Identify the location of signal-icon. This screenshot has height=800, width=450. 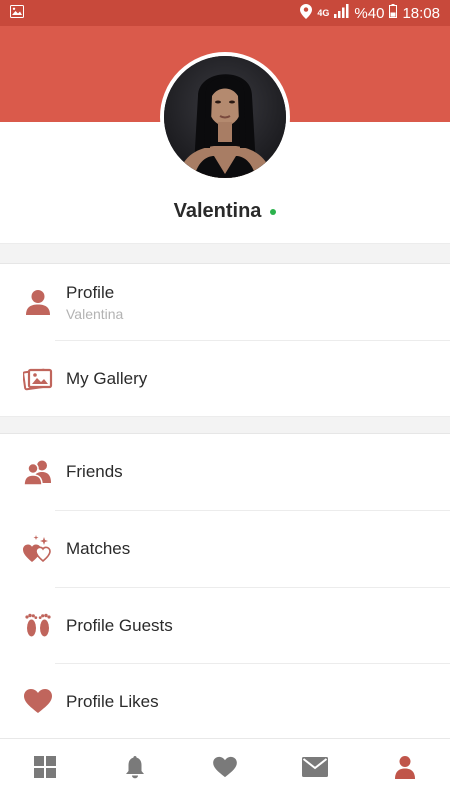
(341, 13).